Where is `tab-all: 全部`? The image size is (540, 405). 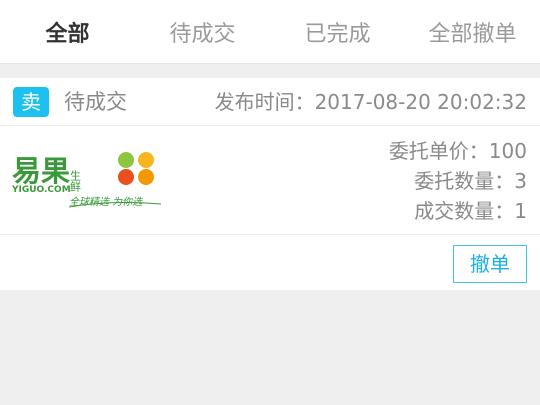 tab-all: 全部 is located at coordinates (67, 31).